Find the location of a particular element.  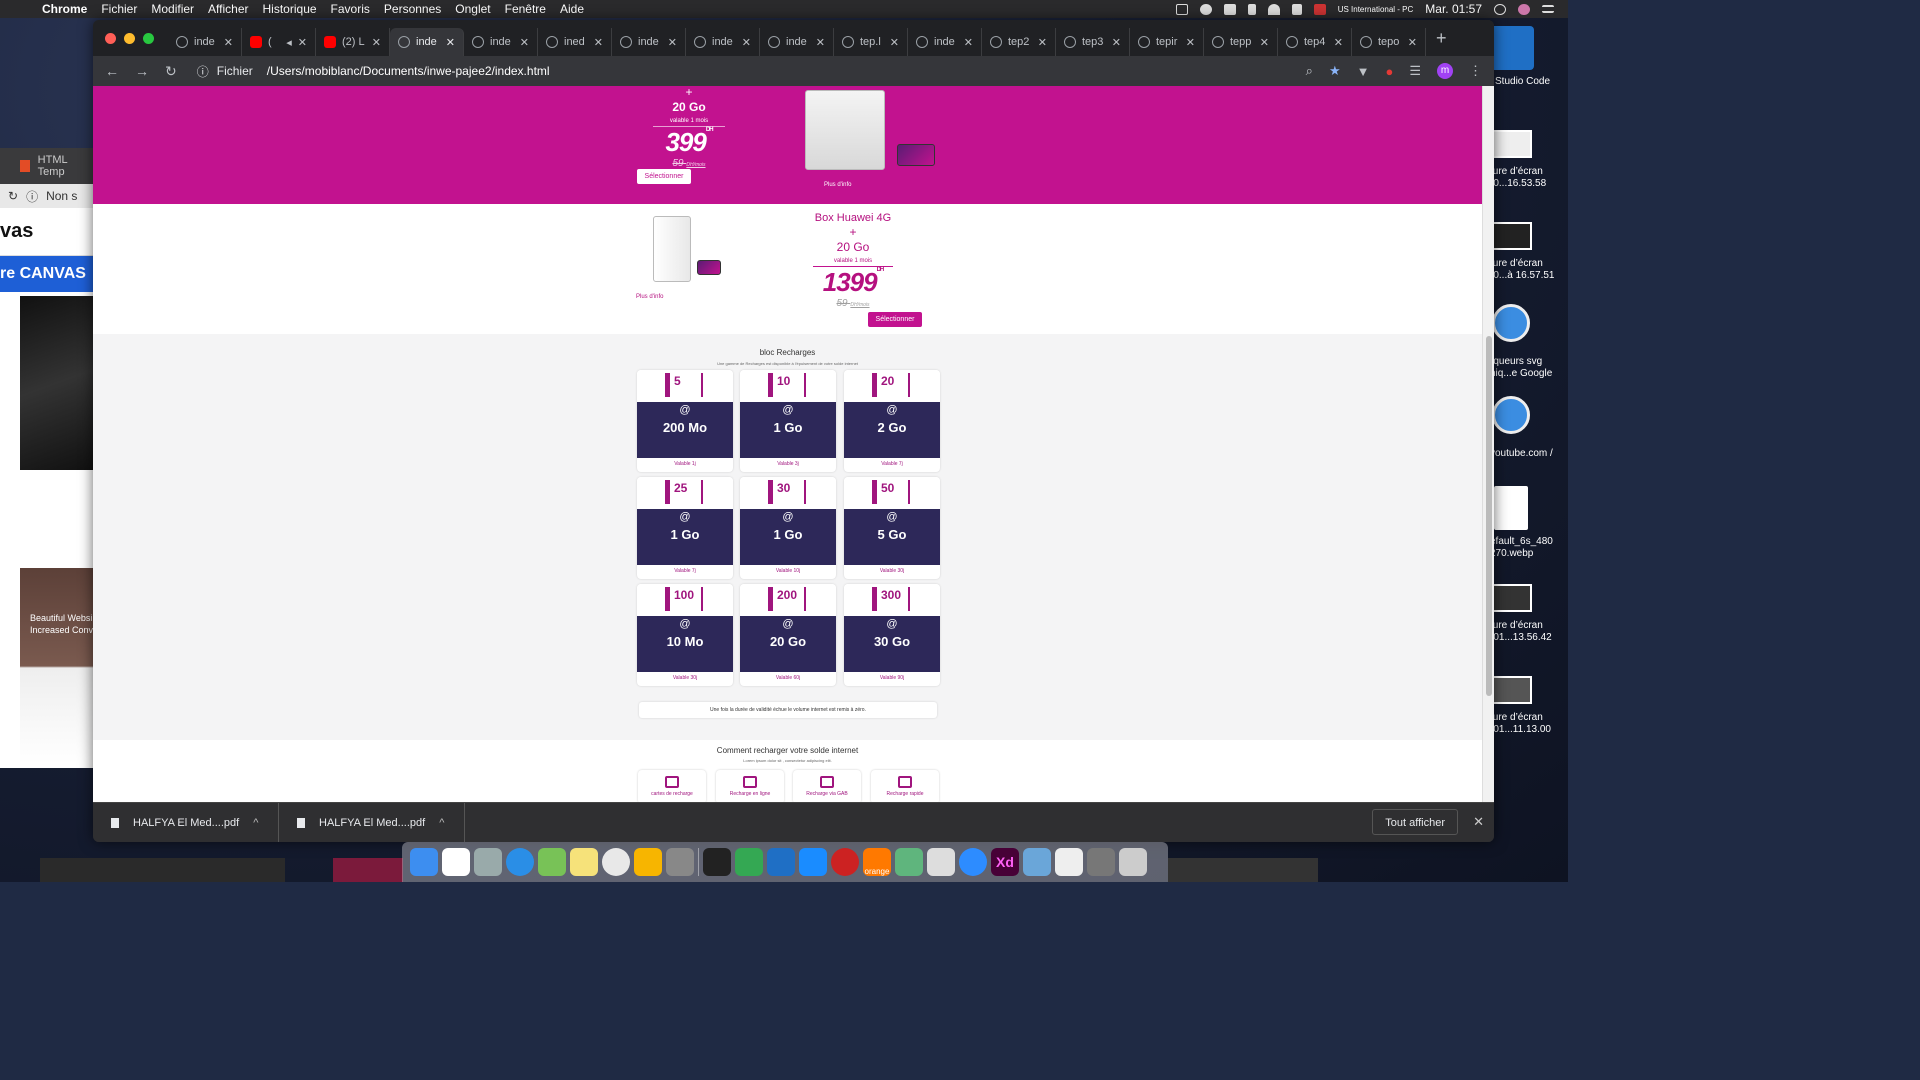

finder-icon is located at coordinates (424, 862).